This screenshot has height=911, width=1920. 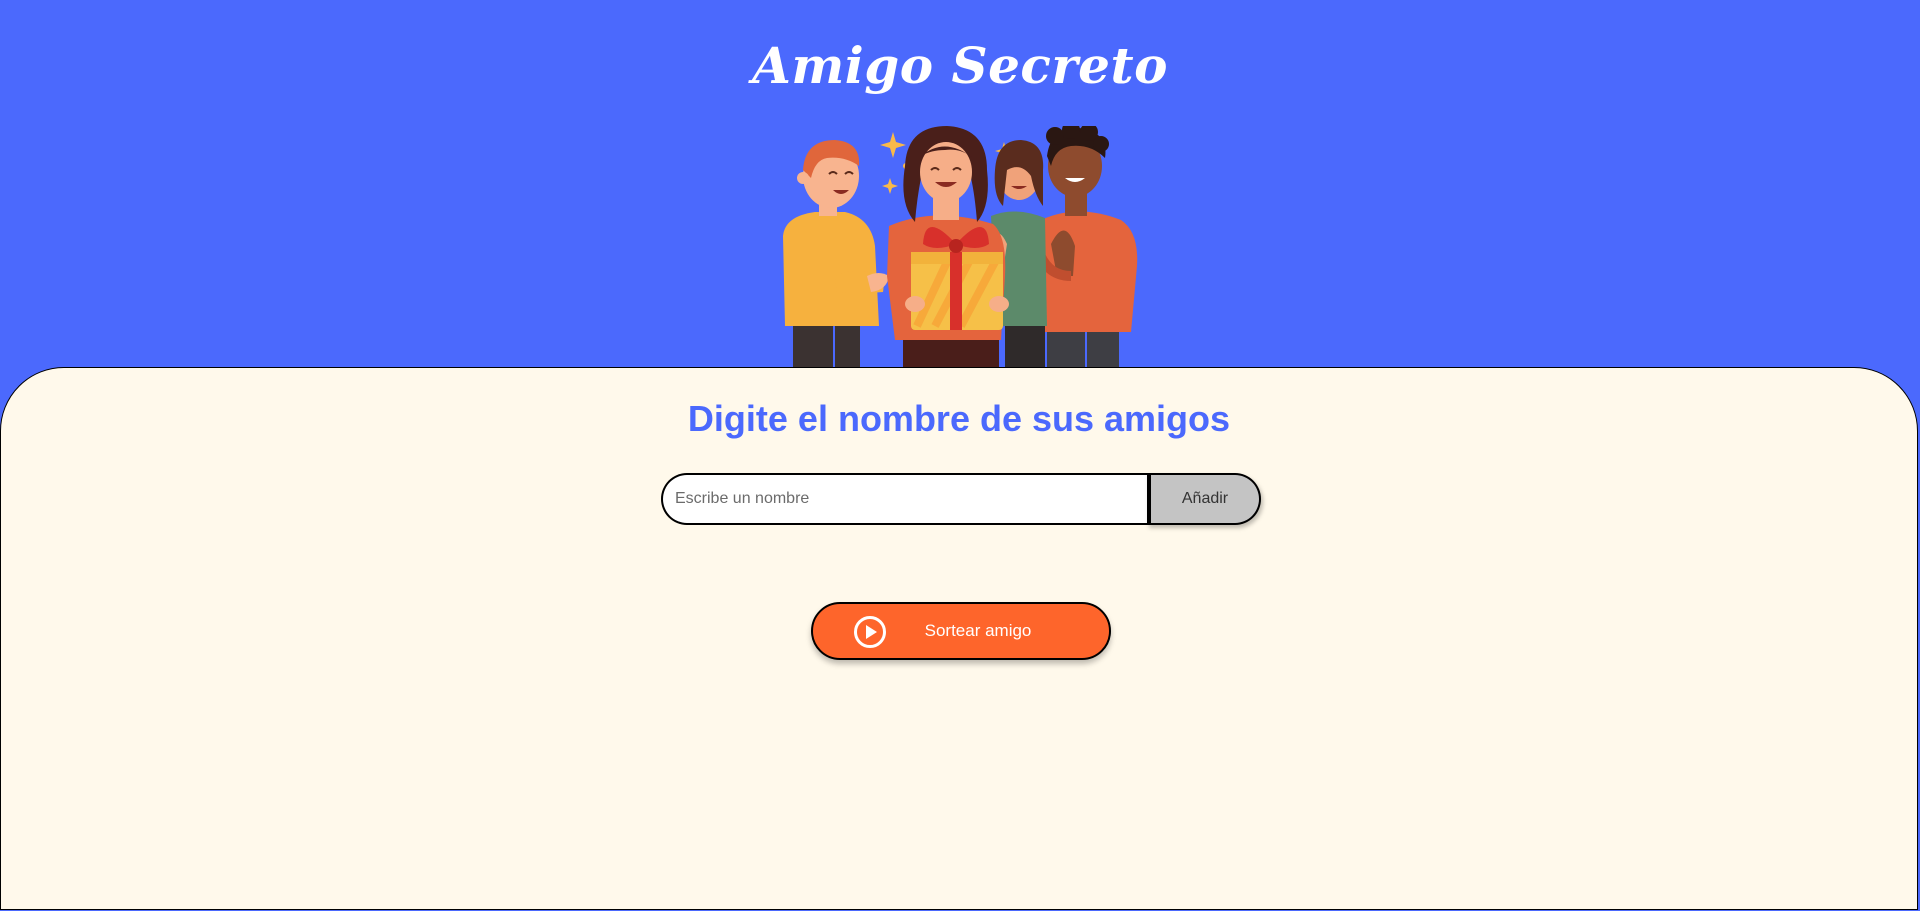 What do you see at coordinates (948, 247) in the screenshot?
I see `person-center` at bounding box center [948, 247].